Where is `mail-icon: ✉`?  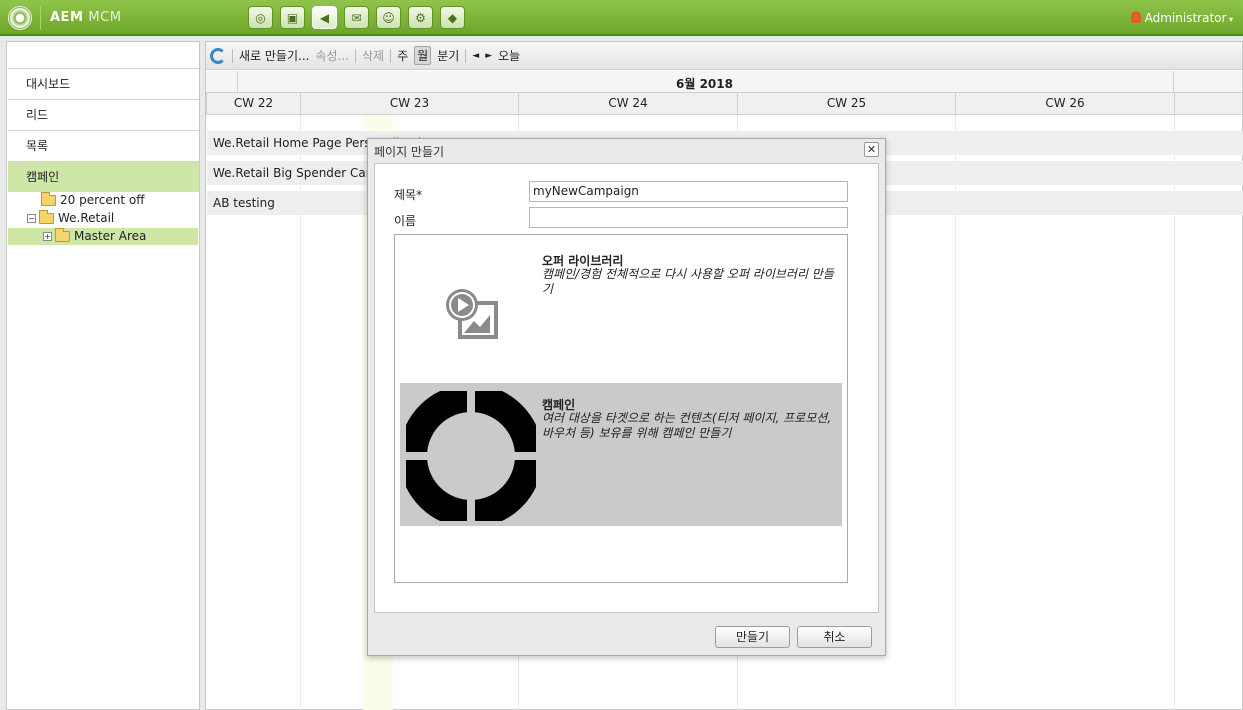
mail-icon: ✉ is located at coordinates (356, 17).